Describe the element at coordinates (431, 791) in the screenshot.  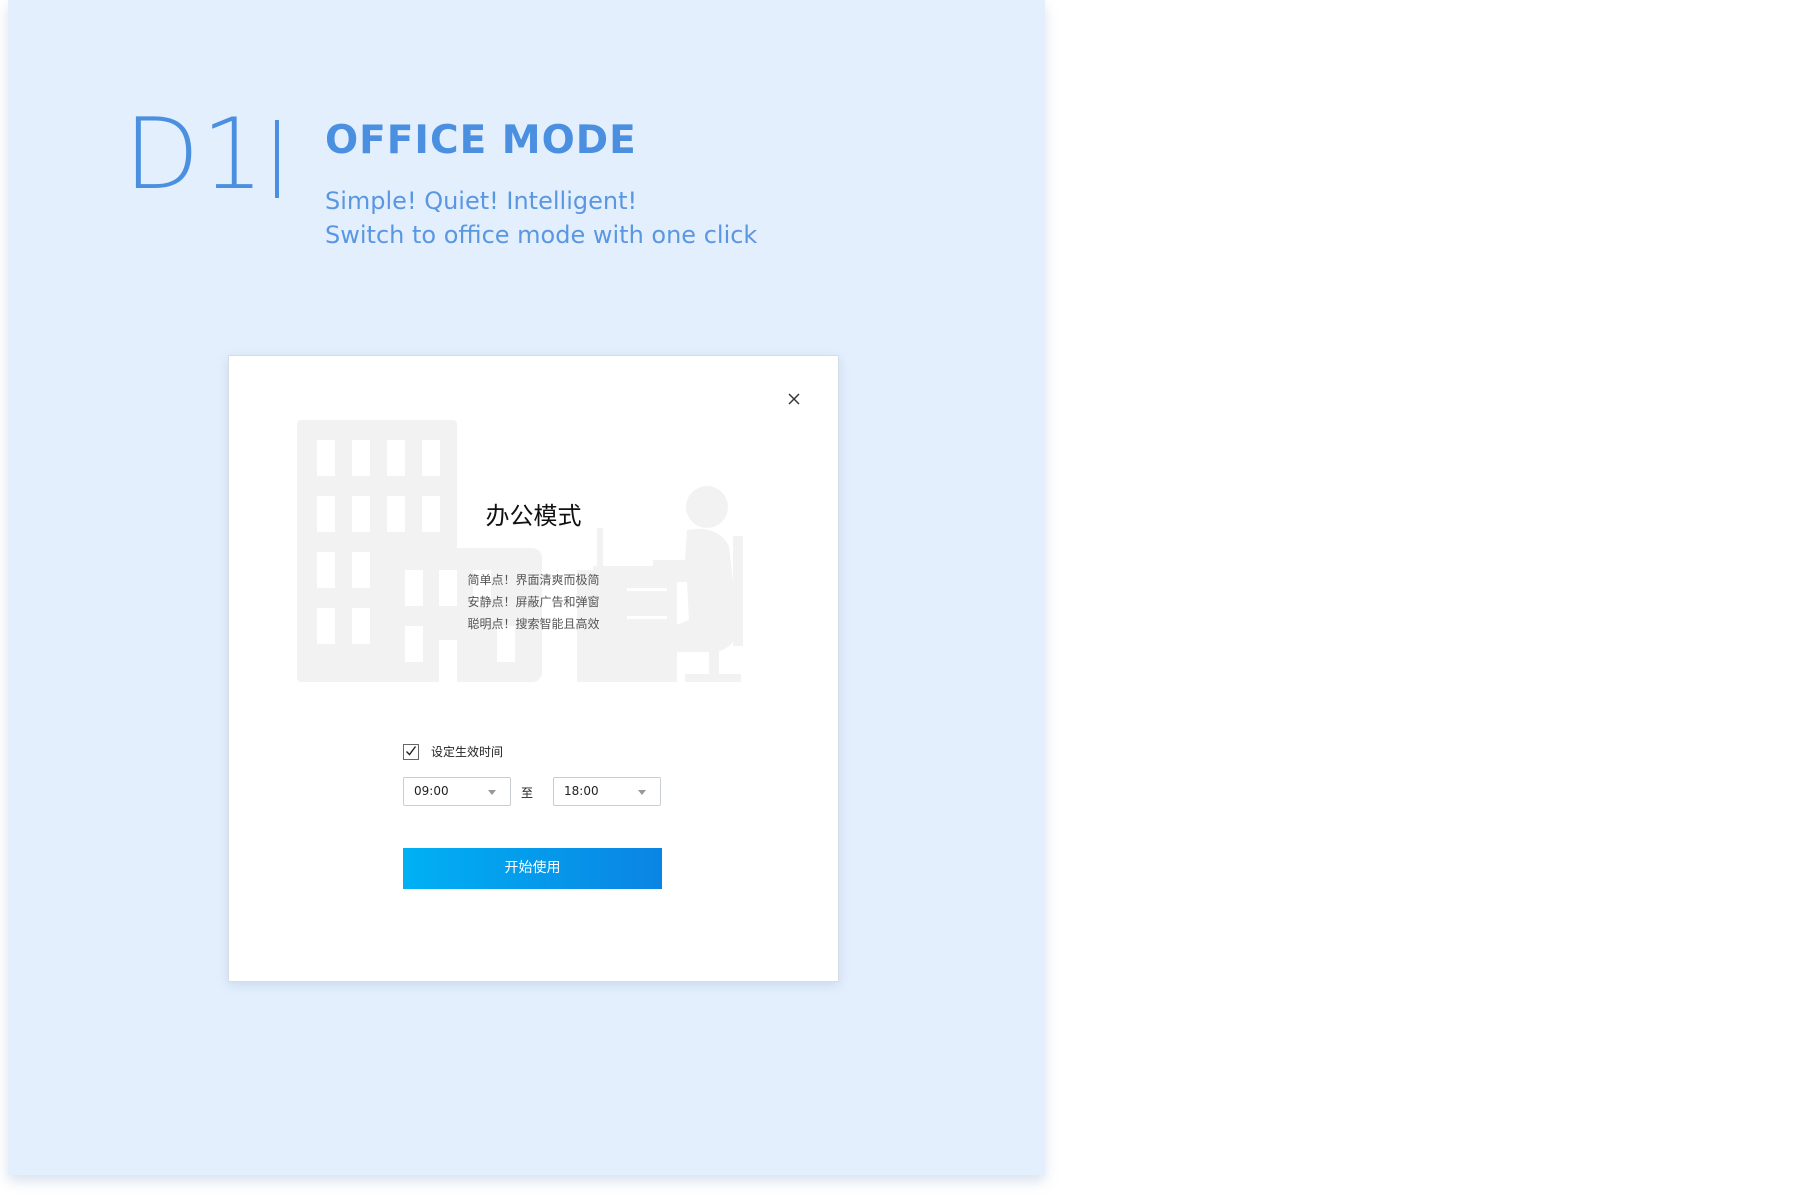
I see `start-time-value: 09:00` at that location.